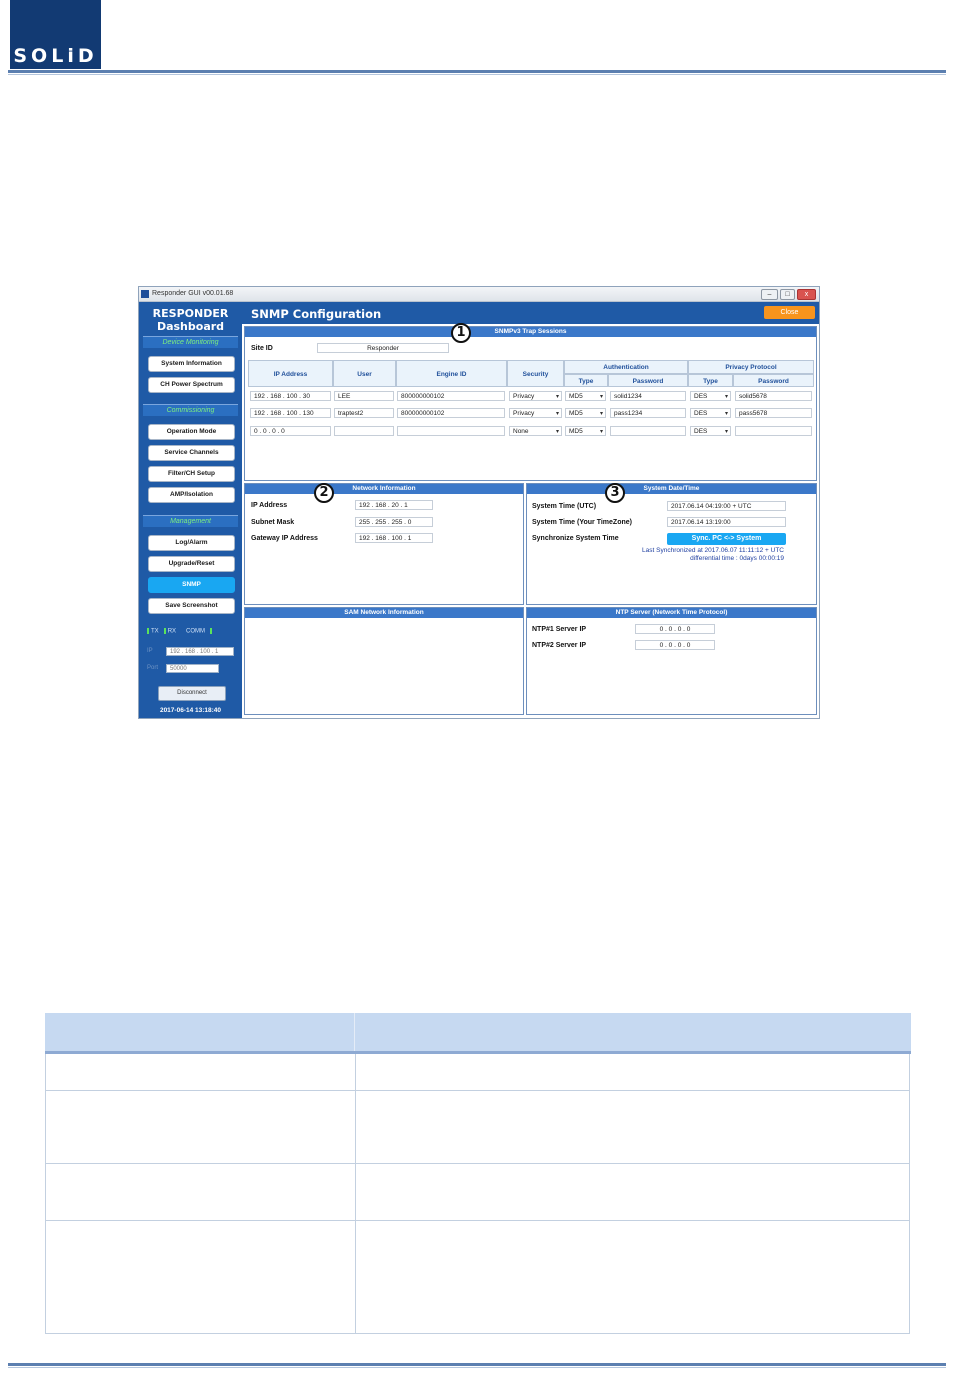  I want to click on amp-isolation-button: AMP/Isolation, so click(191, 495).